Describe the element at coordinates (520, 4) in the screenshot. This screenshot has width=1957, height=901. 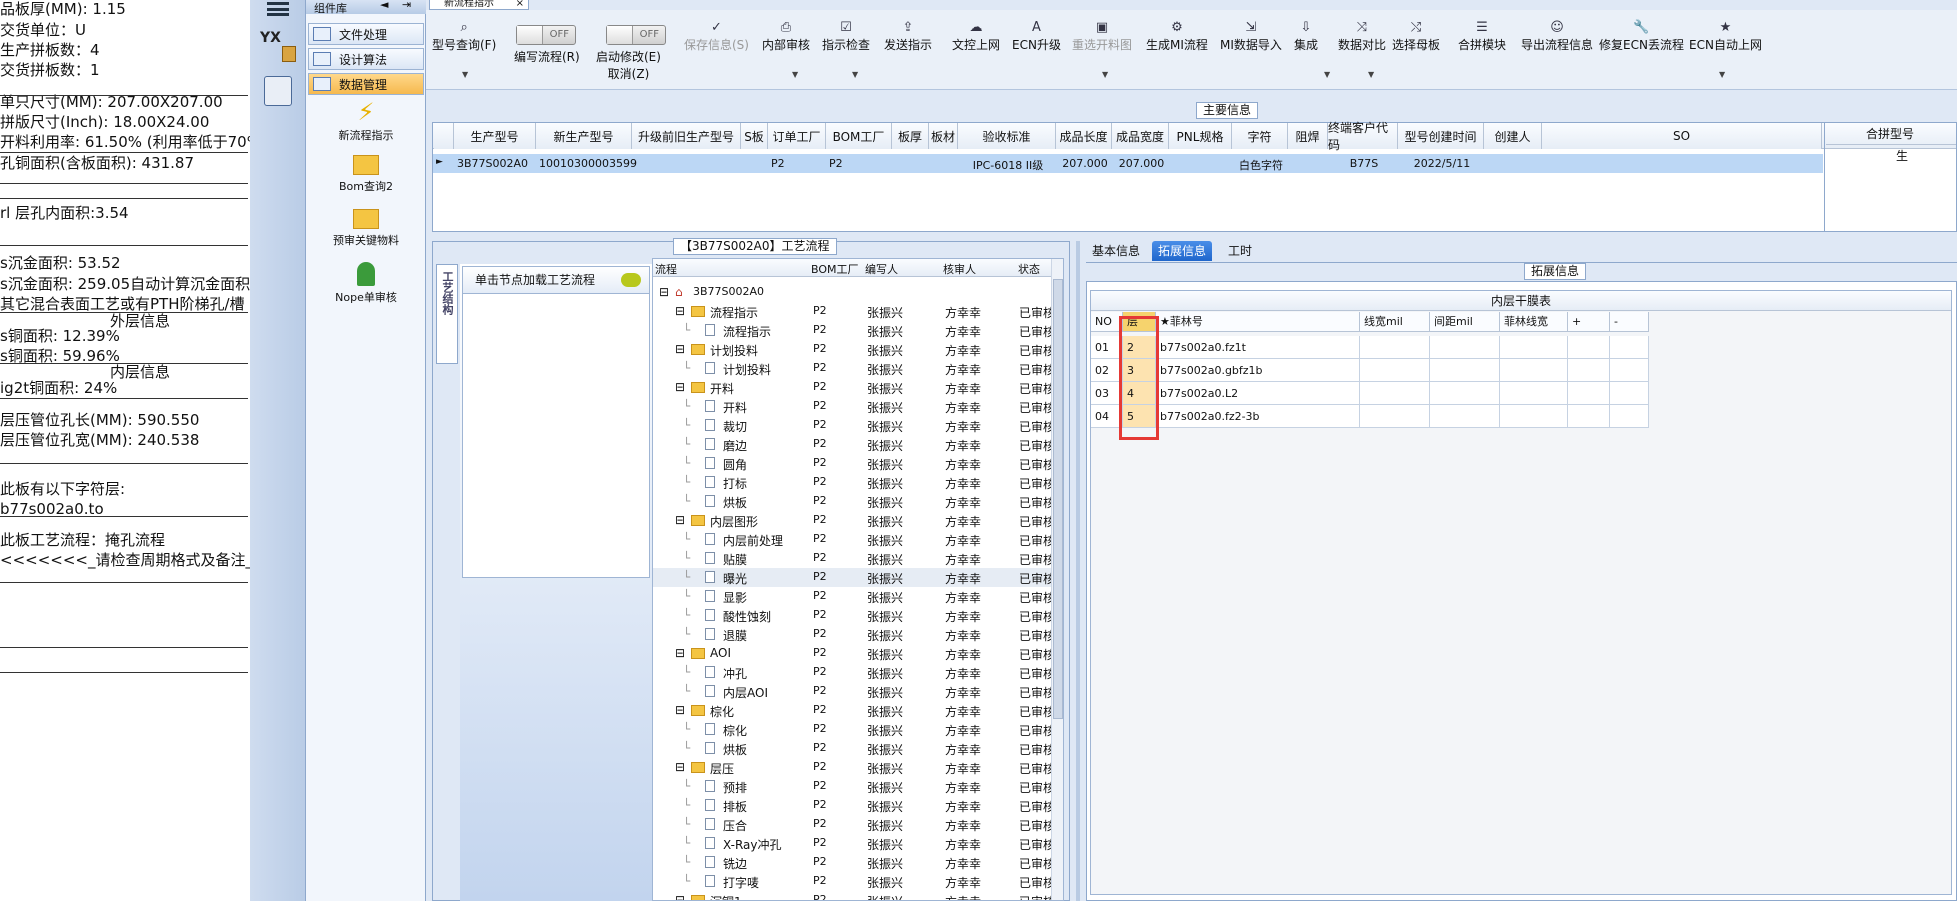
I see `close-icon: ×` at that location.